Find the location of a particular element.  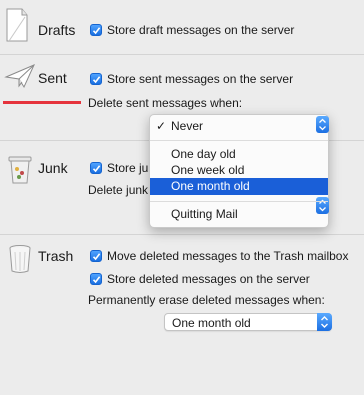

move-to-trash-checkbox is located at coordinates (96, 256).